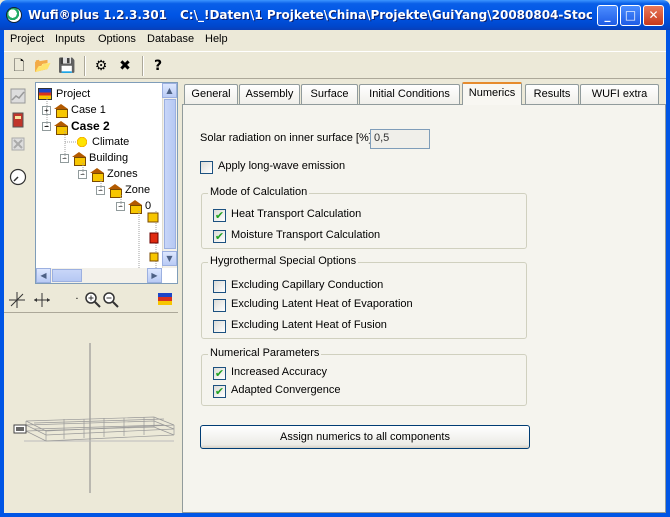 The height and width of the screenshot is (517, 670). Describe the element at coordinates (154, 275) in the screenshot. I see `scroll-right-icon: ▶` at that location.